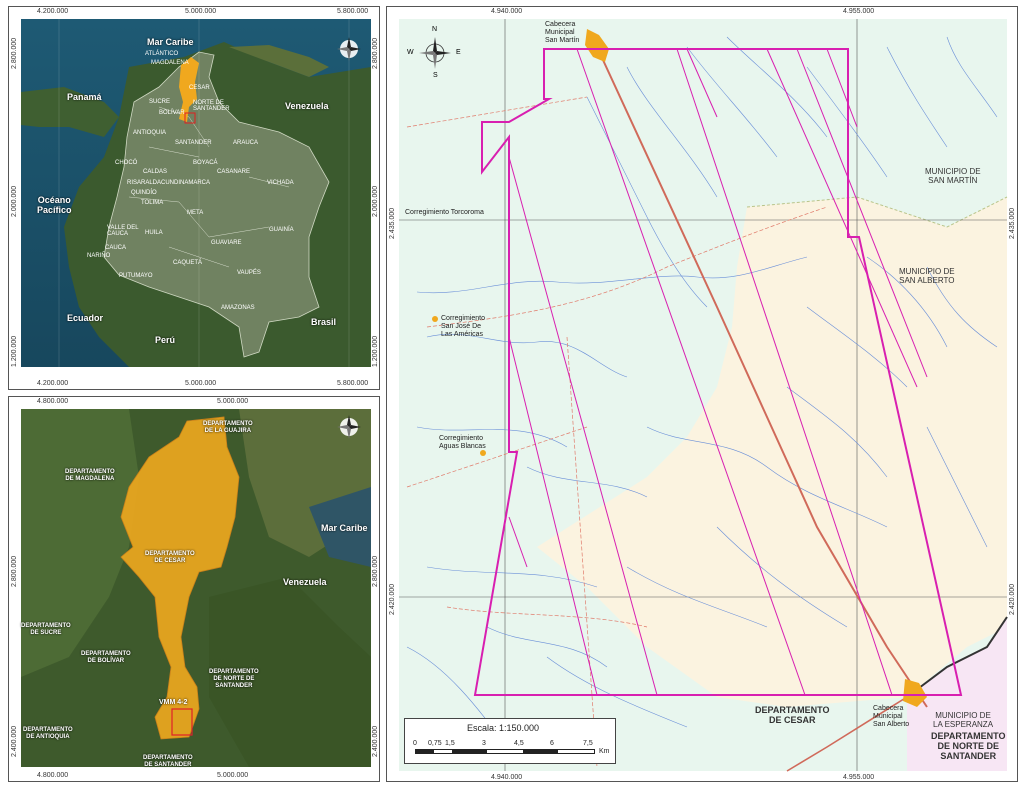  Describe the element at coordinates (280, 183) in the screenshot. I see `dept-label: VICHADA` at that location.